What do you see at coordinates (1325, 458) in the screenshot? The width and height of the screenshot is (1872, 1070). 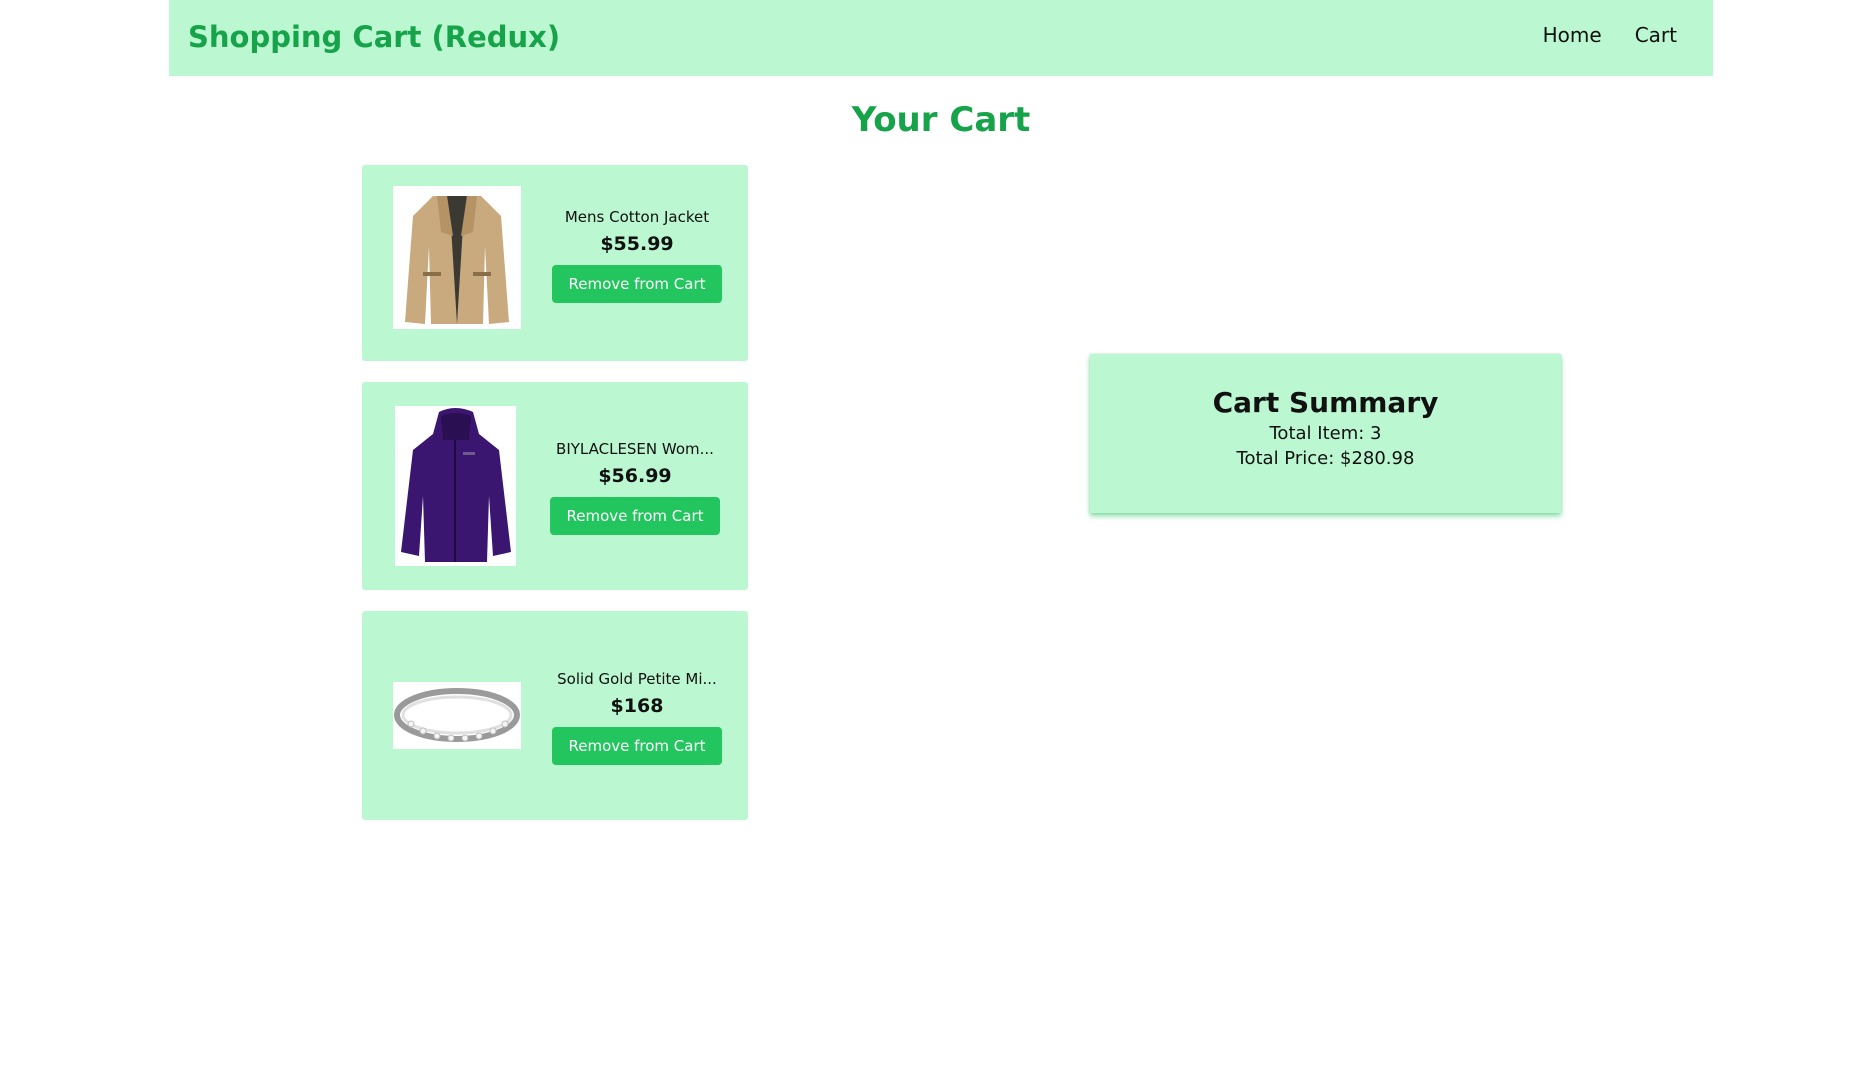 I see `total-price: Total Price: $280.98` at bounding box center [1325, 458].